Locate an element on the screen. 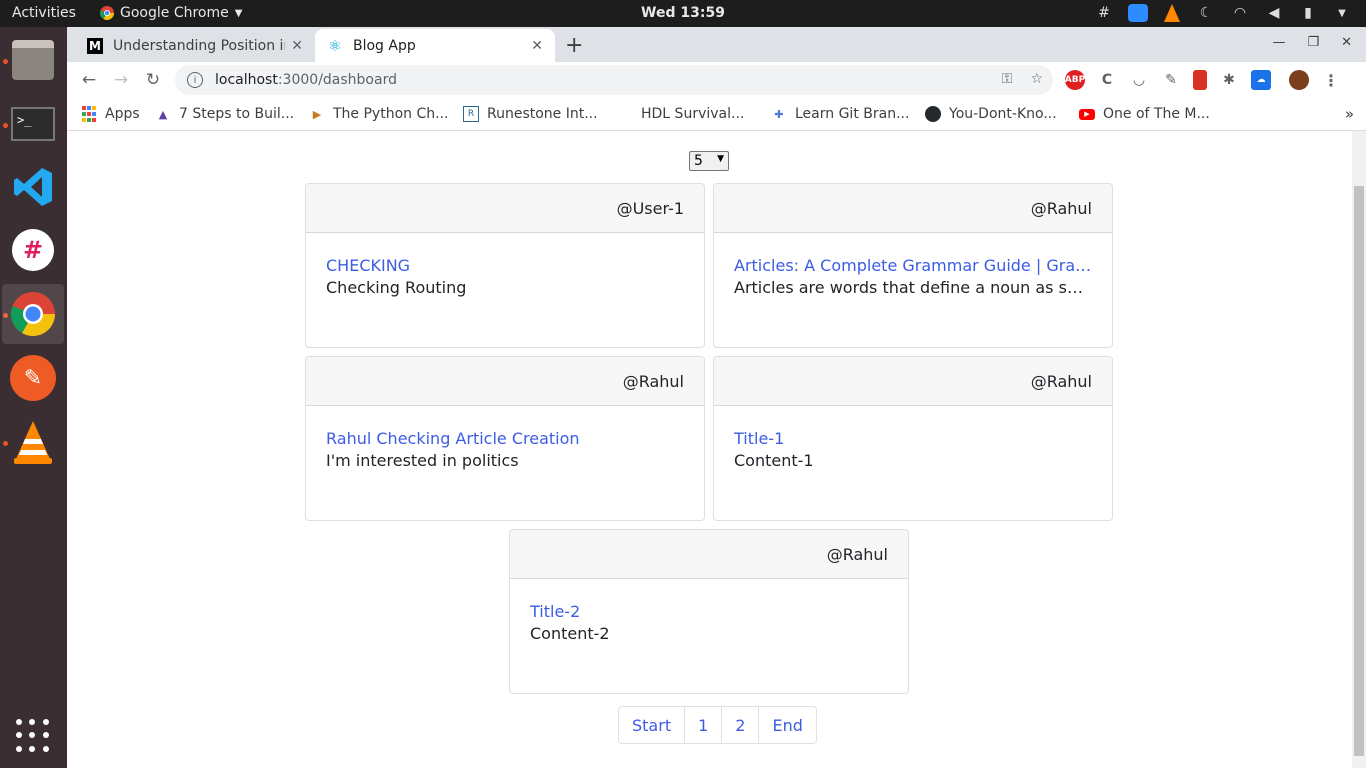 This screenshot has height=768, width=1366. avatar is located at coordinates (1299, 80).